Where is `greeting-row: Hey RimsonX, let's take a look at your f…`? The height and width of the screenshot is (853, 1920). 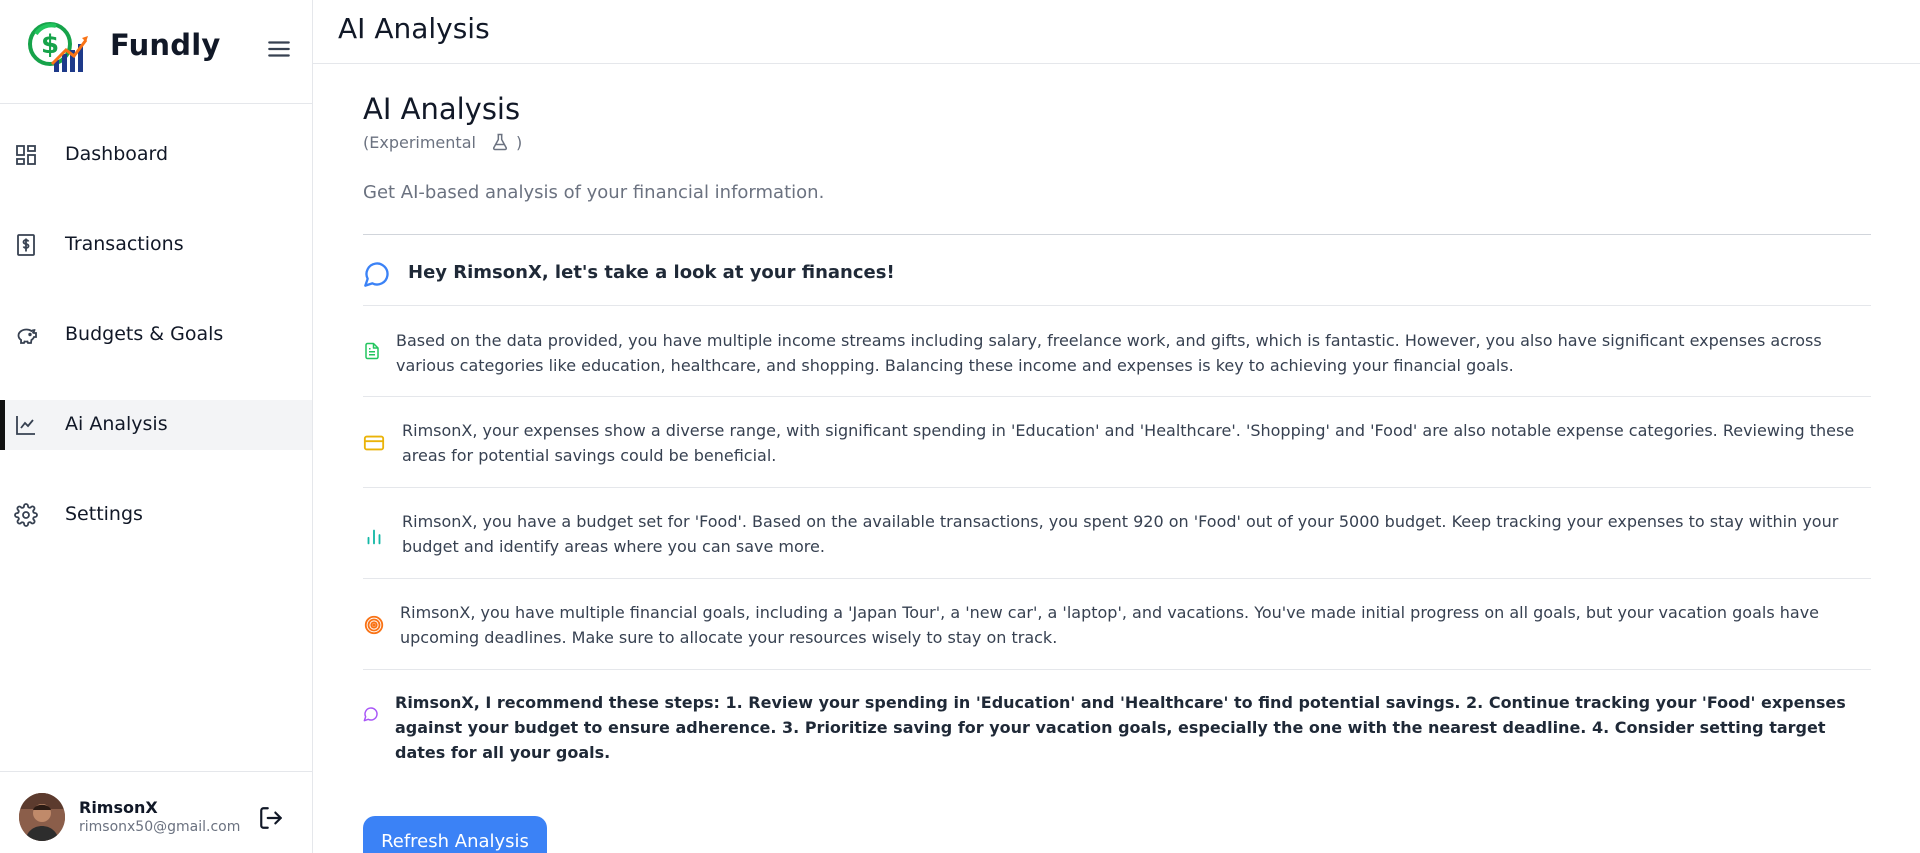
greeting-row: Hey RimsonX, let's take a look at your f… is located at coordinates (1117, 281).